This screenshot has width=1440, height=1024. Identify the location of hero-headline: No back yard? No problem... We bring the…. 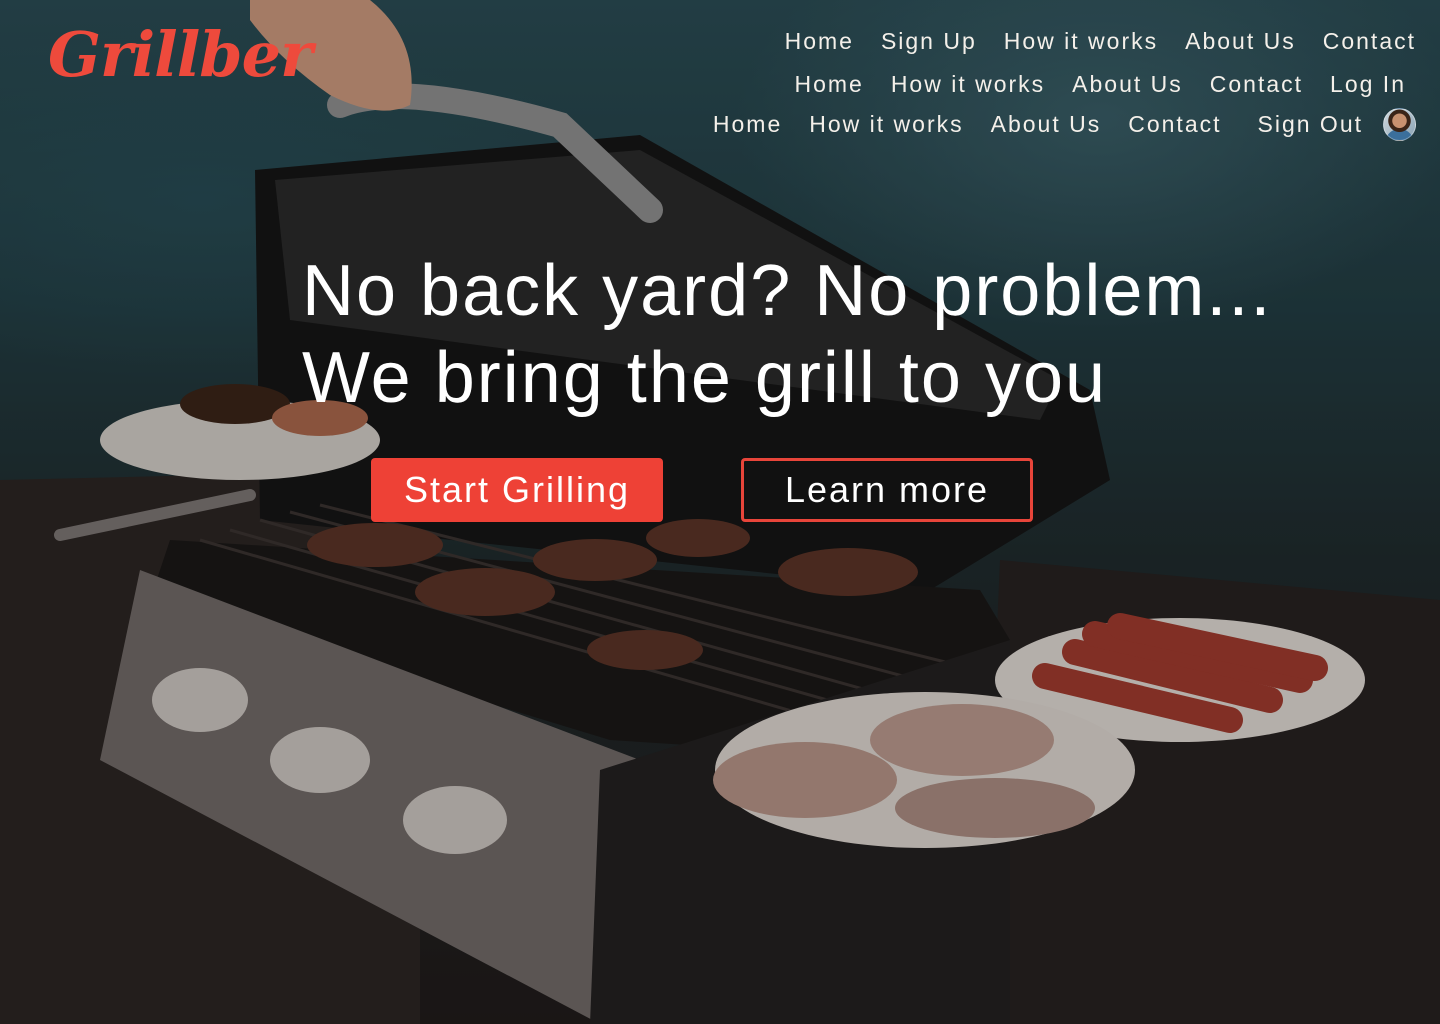
(787, 335).